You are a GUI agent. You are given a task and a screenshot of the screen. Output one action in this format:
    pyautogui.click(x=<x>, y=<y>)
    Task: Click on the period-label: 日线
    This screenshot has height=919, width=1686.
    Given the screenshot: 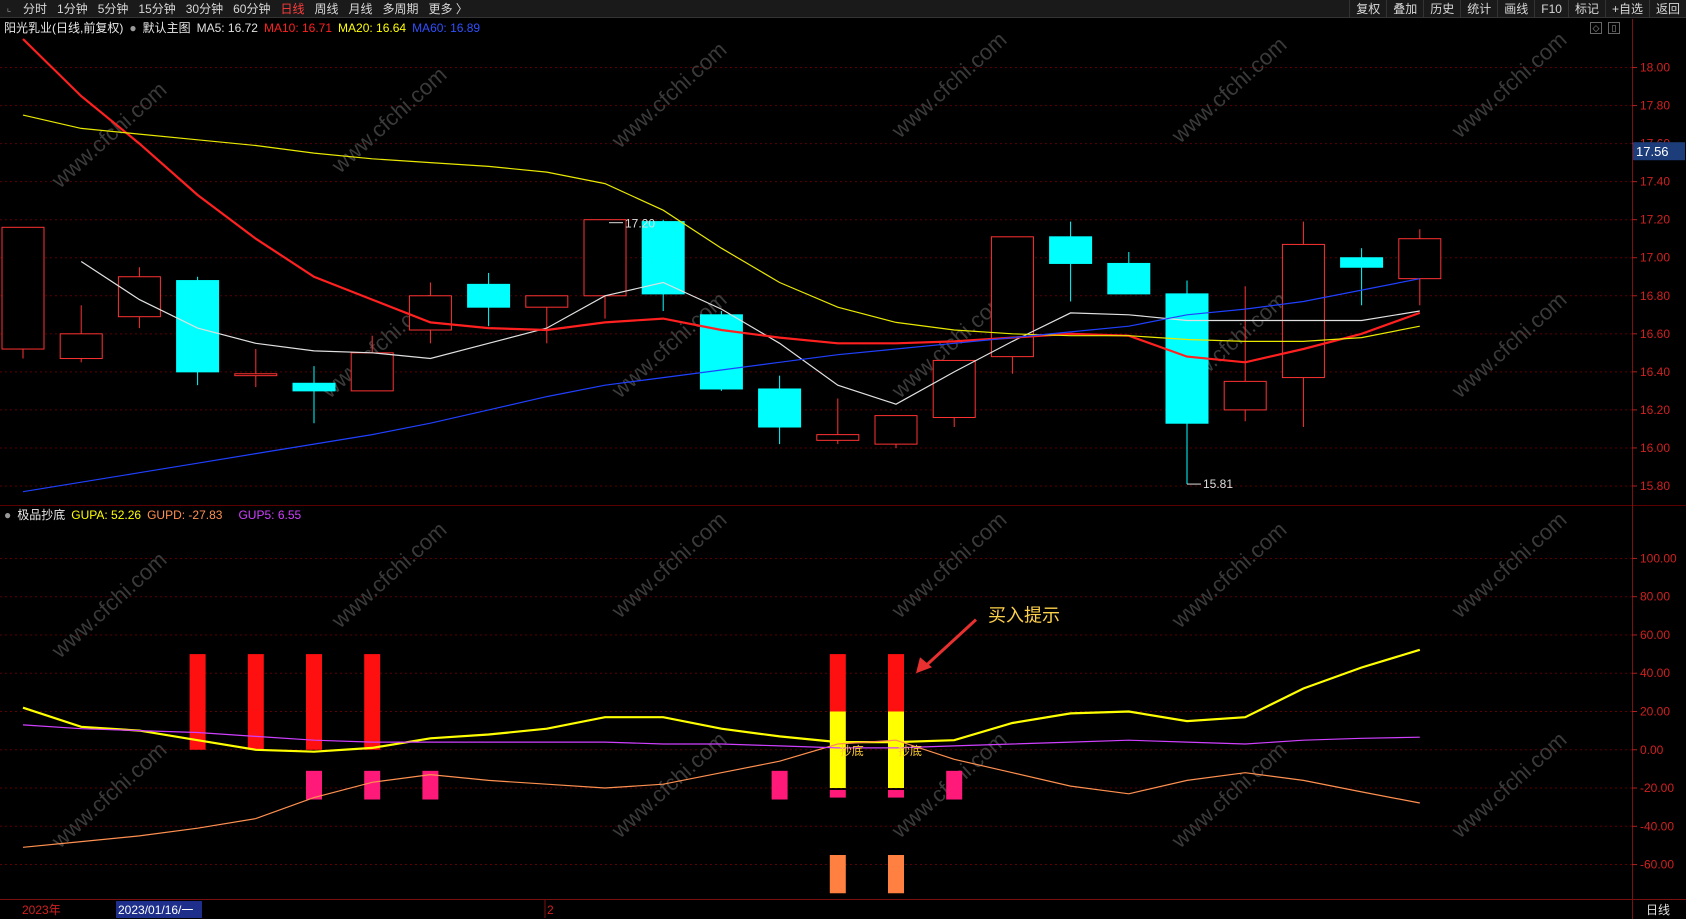 What is the action you would take?
    pyautogui.click(x=1658, y=910)
    